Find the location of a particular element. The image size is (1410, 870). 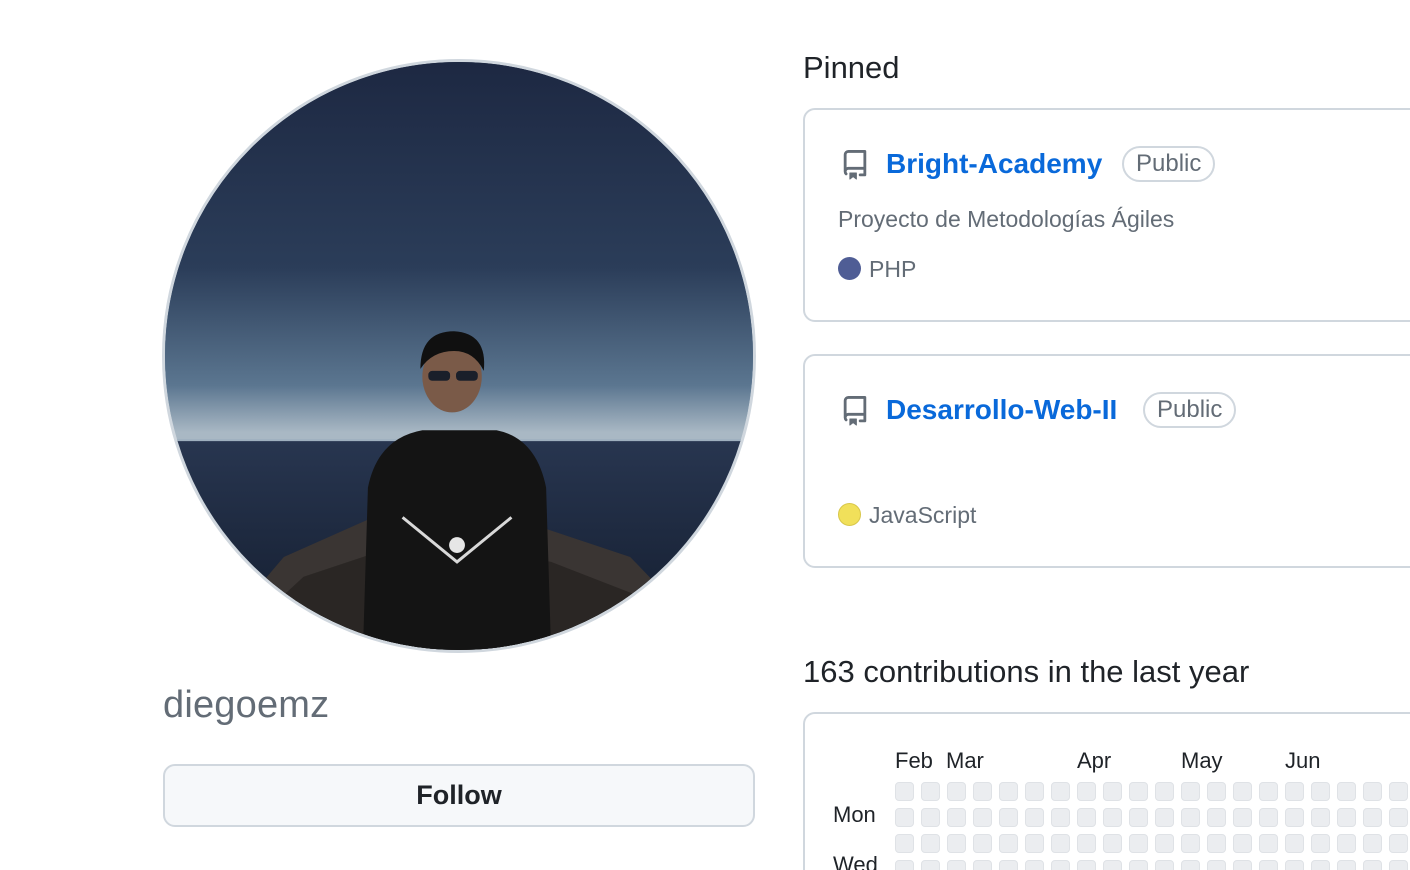

repo-link: Desarrollo-Web-II is located at coordinates (1001, 410).